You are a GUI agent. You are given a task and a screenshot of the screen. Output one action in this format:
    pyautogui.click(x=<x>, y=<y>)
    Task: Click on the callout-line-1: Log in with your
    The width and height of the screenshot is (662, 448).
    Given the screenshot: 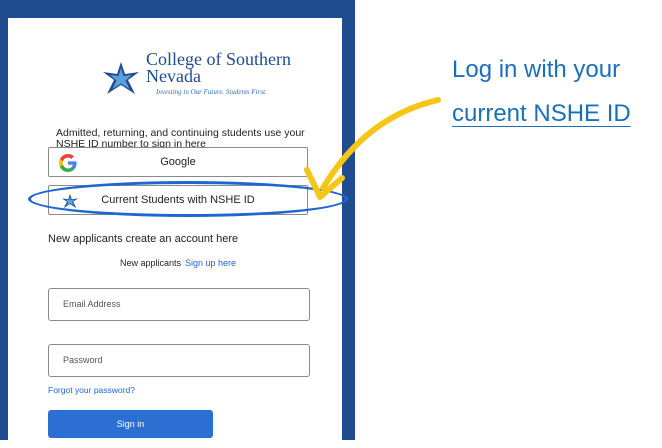 What is the action you would take?
    pyautogui.click(x=536, y=69)
    